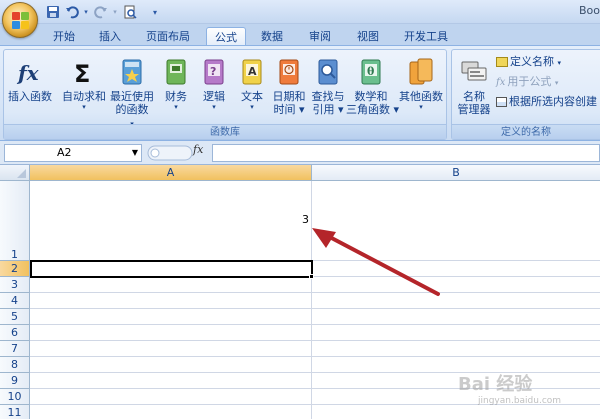  I want to click on create-from-selection-icon, so click(501, 102).